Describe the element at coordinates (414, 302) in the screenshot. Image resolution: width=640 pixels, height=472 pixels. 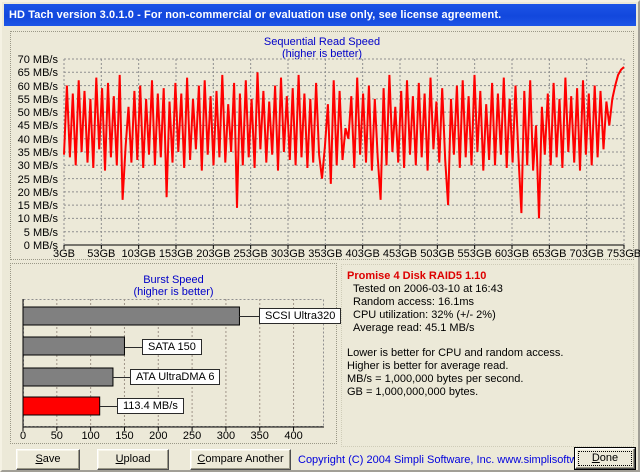
I see `info-random-access: Random access: 16.1ms` at that location.